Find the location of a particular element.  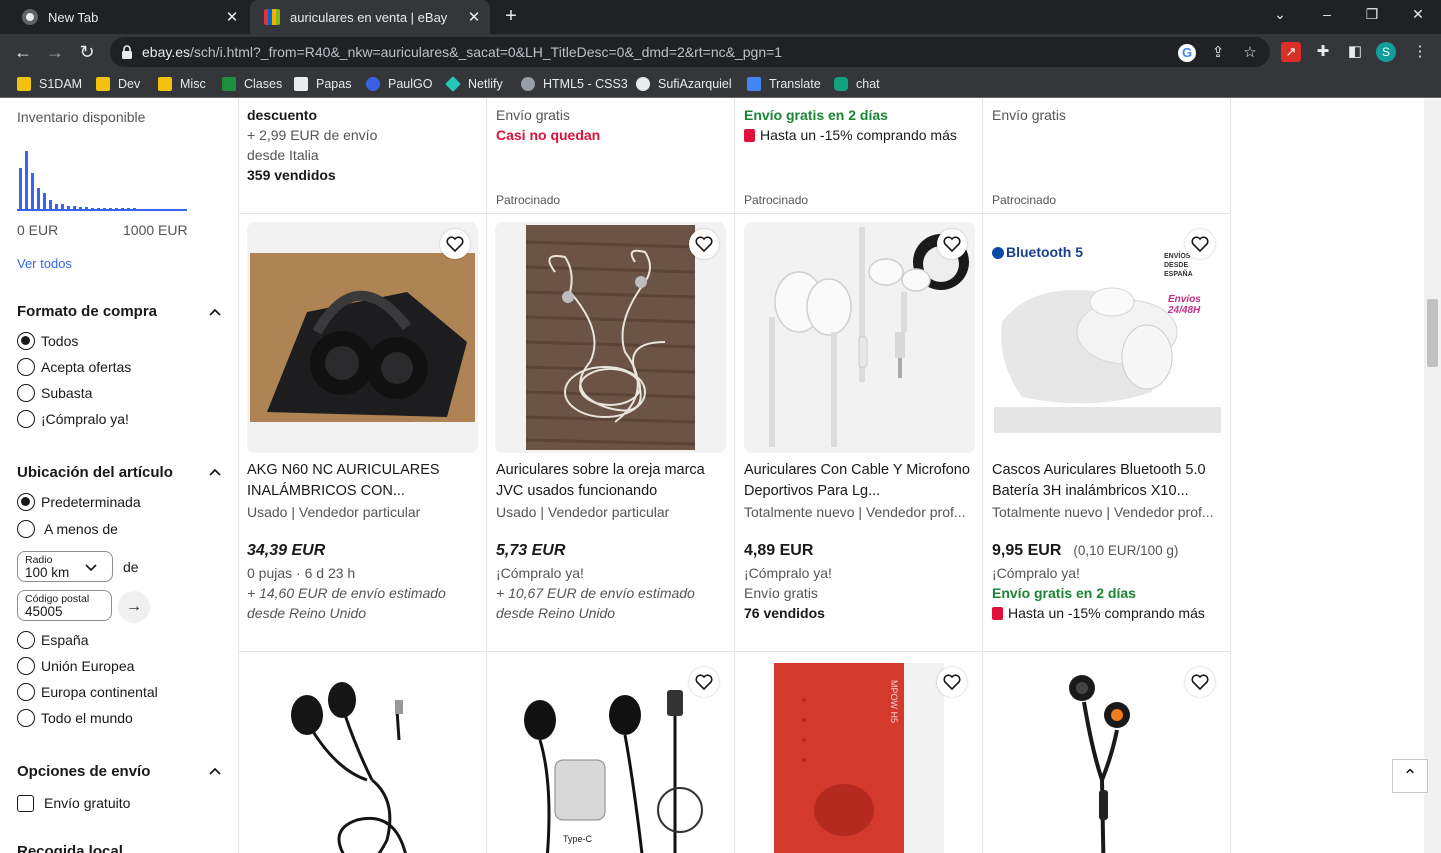

sponsored-label: Patrocinado is located at coordinates (528, 200).